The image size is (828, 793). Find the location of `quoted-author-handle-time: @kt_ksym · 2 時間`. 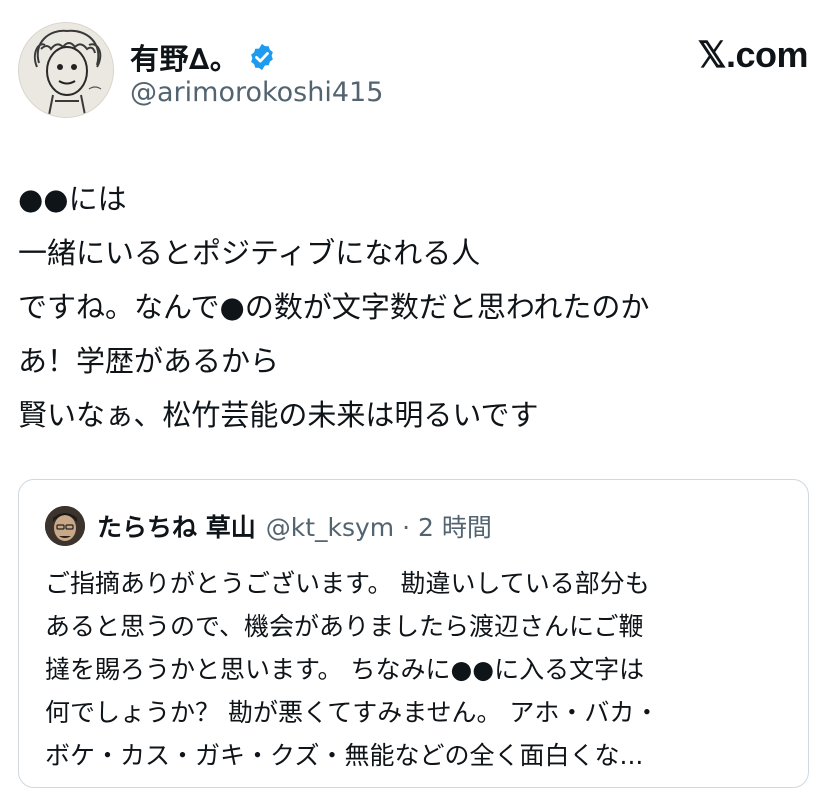

quoted-author-handle-time: @kt_ksym · 2 時間 is located at coordinates (378, 527).